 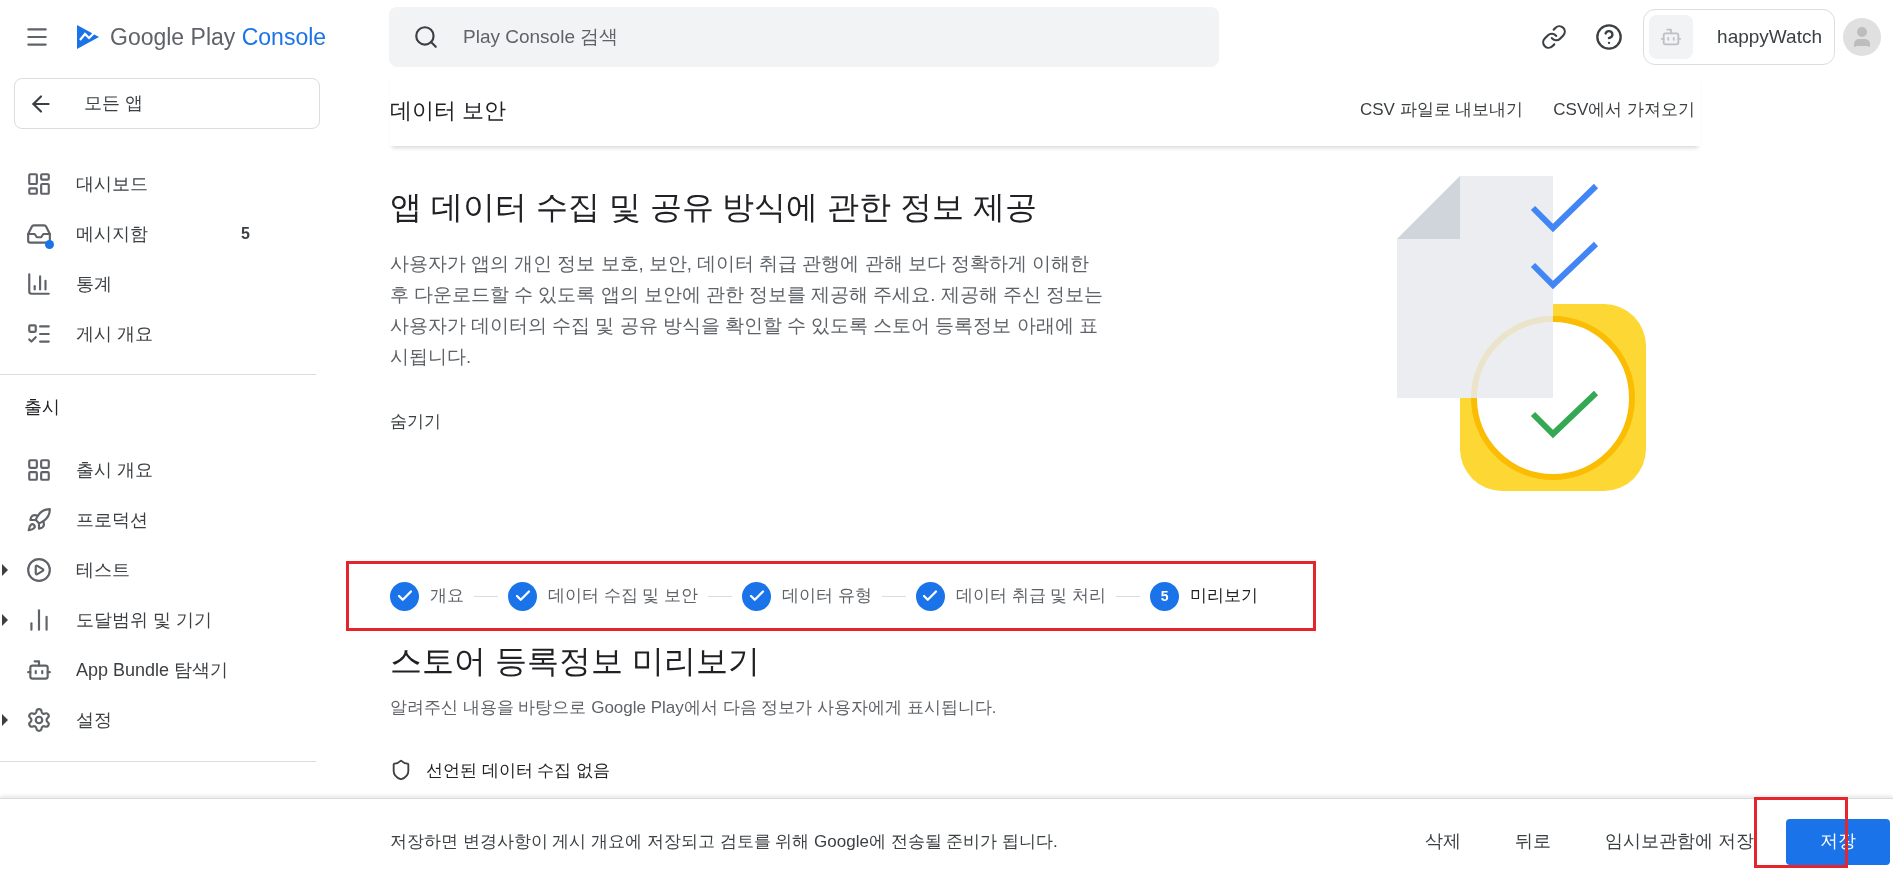 I want to click on sidebar-item: 대시보드, so click(x=160, y=184).